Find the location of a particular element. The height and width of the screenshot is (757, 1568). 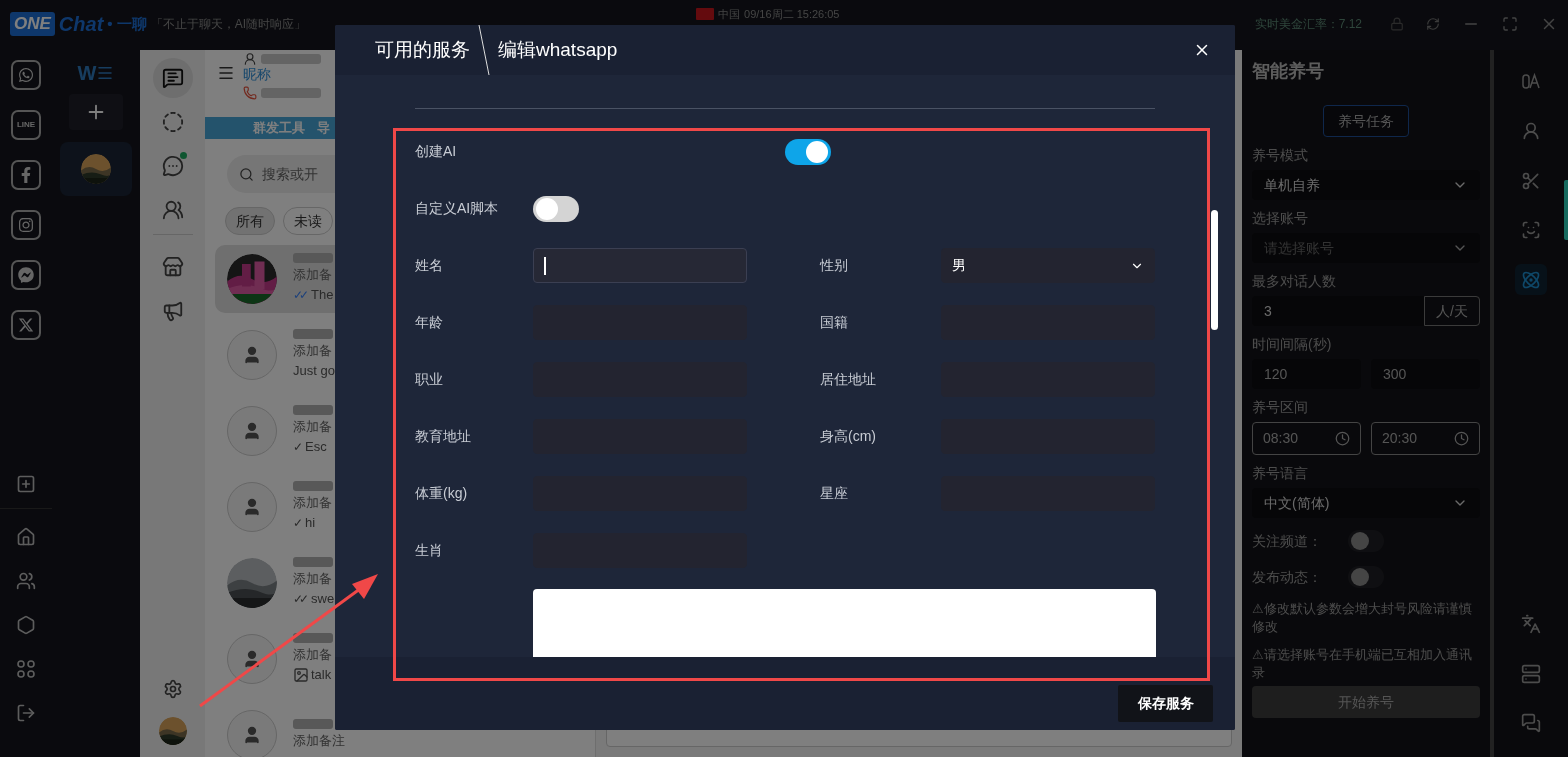

field-label: 教育地址 is located at coordinates (443, 436).